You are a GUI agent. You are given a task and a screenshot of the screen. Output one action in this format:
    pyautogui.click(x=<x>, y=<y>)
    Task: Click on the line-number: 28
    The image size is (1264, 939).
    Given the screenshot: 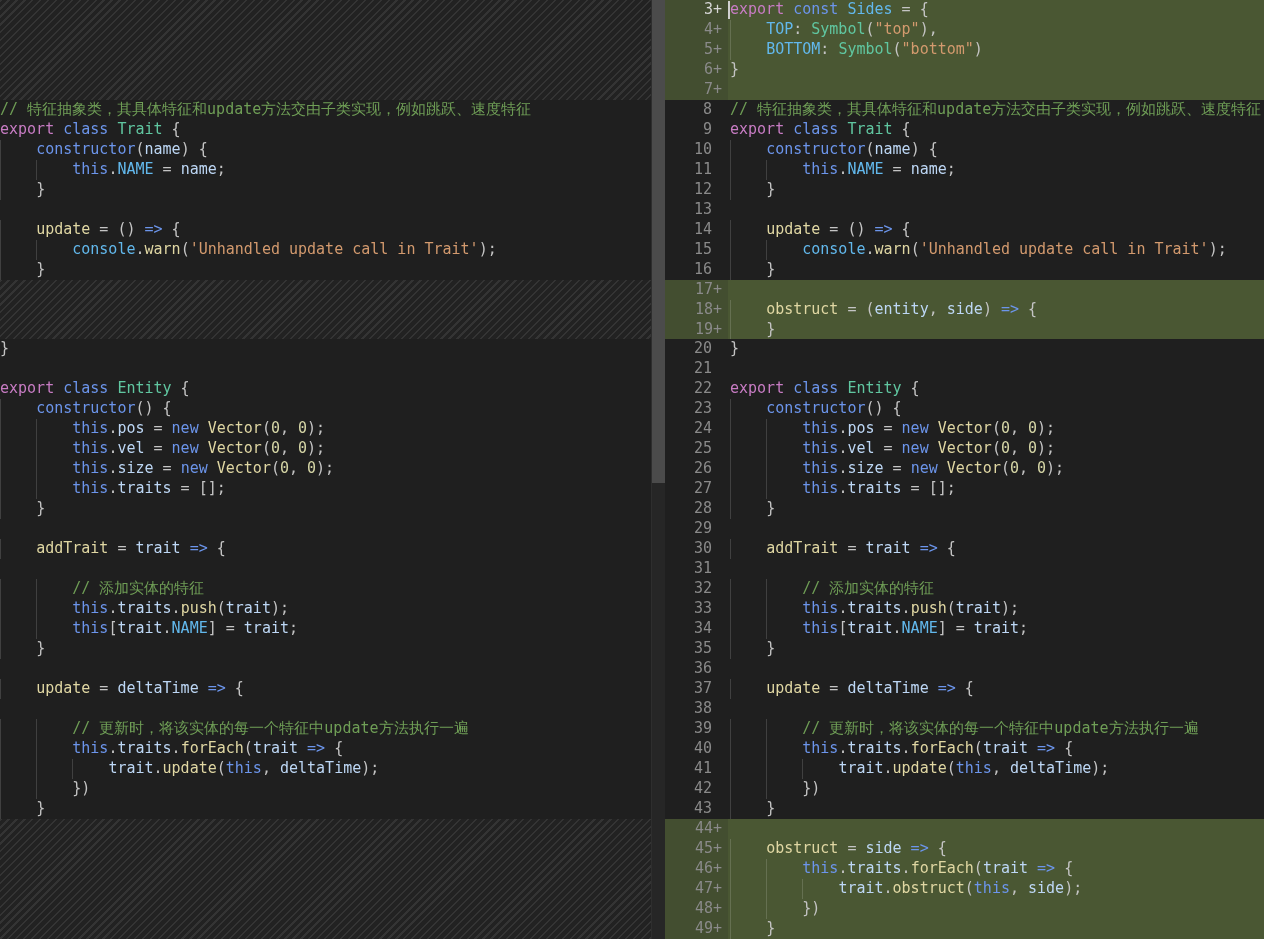 What is the action you would take?
    pyautogui.click(x=702, y=509)
    